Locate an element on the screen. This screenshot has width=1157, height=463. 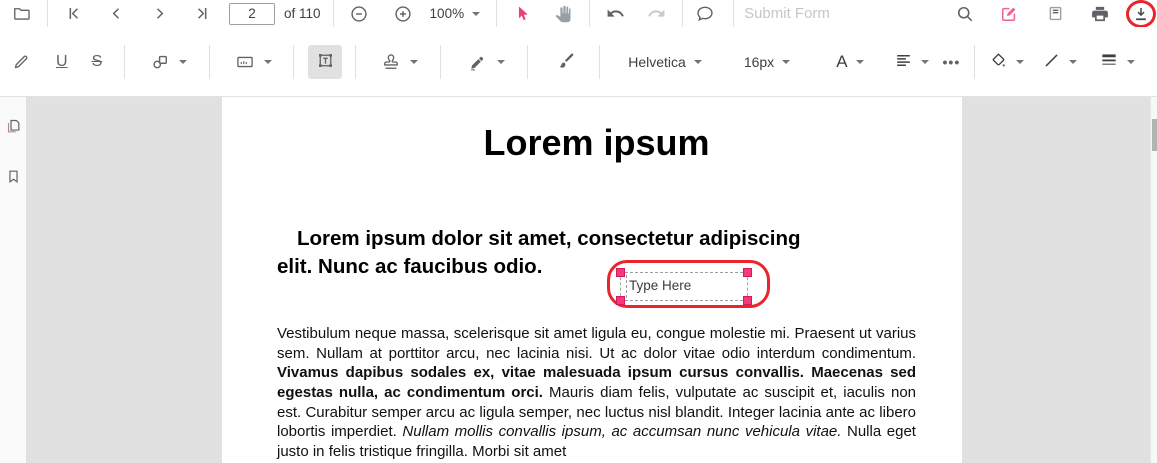
first-page-button is located at coordinates (73, 14).